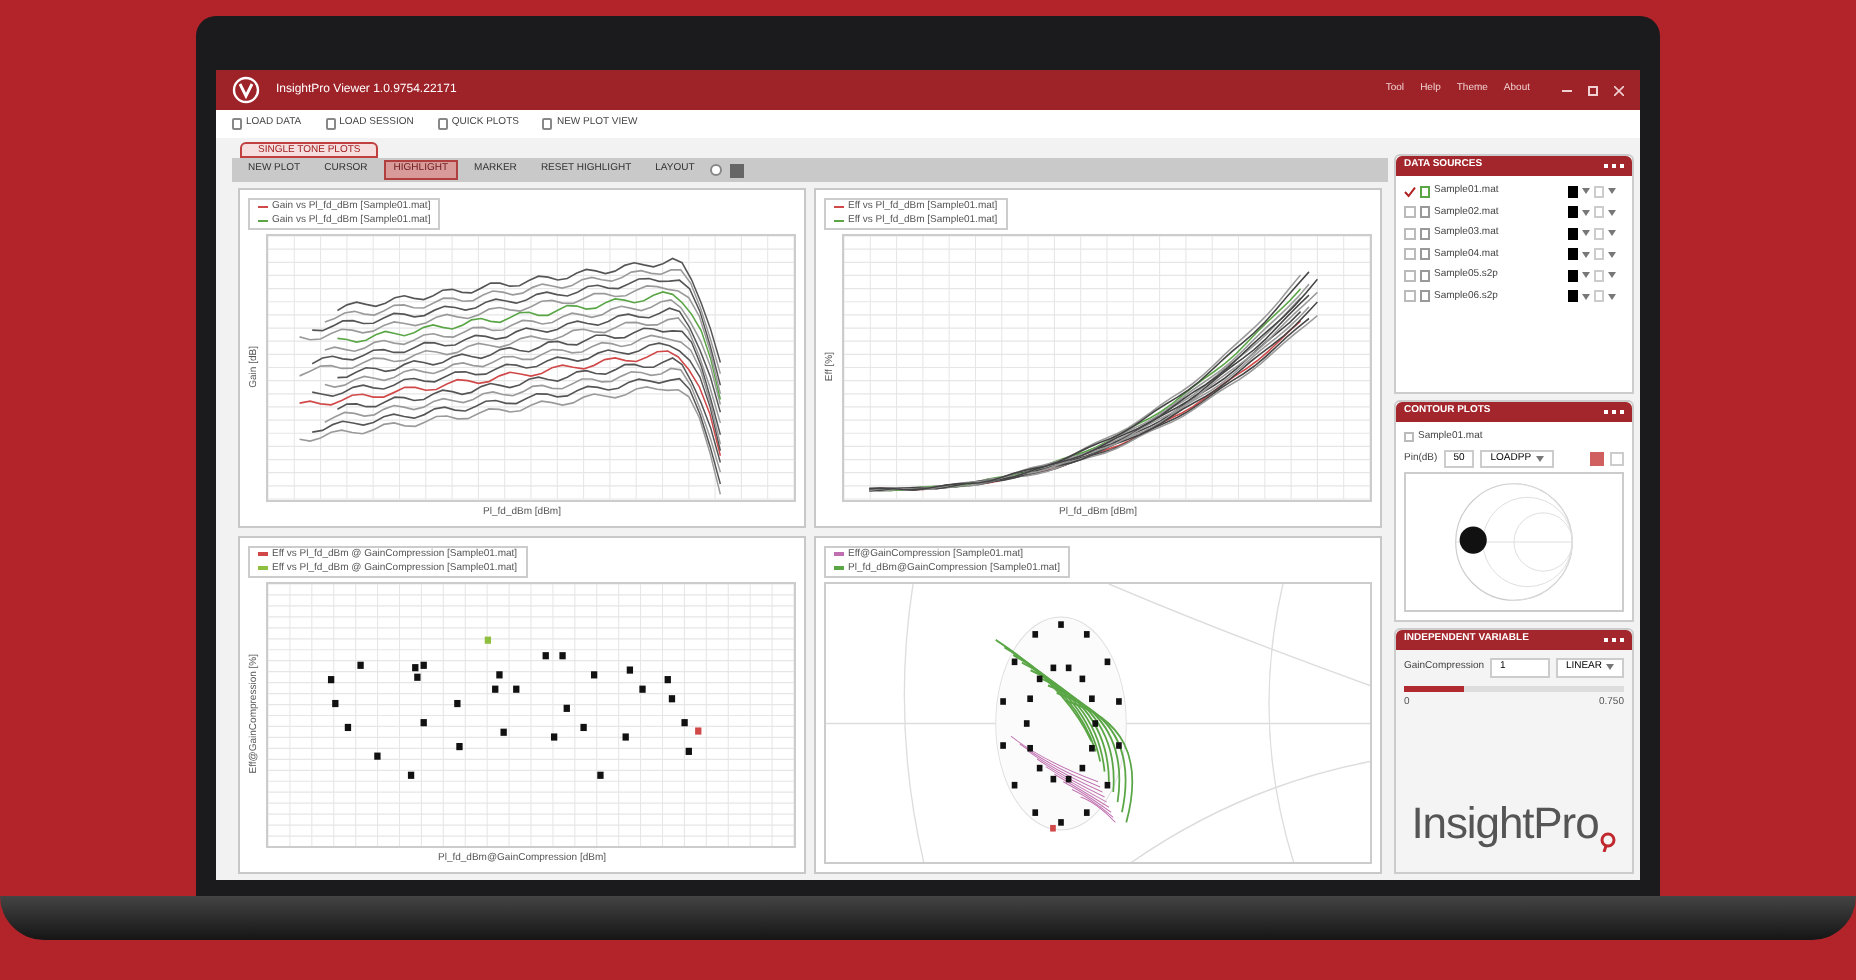  I want to click on grid-icon, so click(737, 170).